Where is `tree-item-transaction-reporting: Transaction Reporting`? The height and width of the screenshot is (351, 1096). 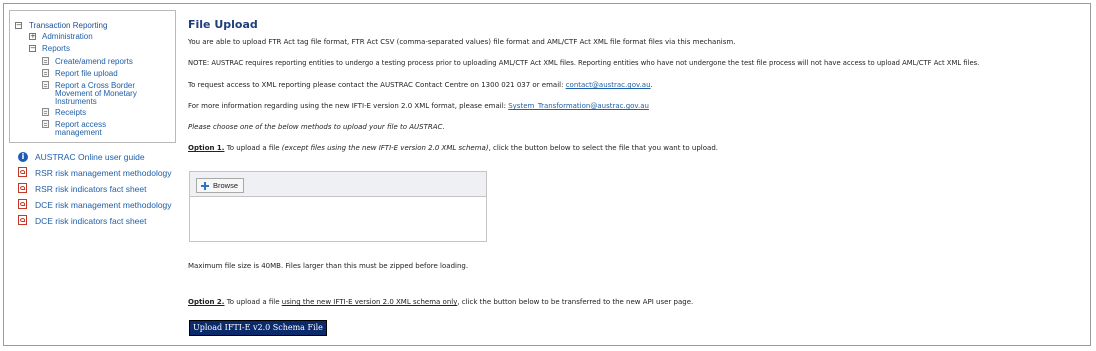
tree-item-transaction-reporting: Transaction Reporting is located at coordinates (68, 25).